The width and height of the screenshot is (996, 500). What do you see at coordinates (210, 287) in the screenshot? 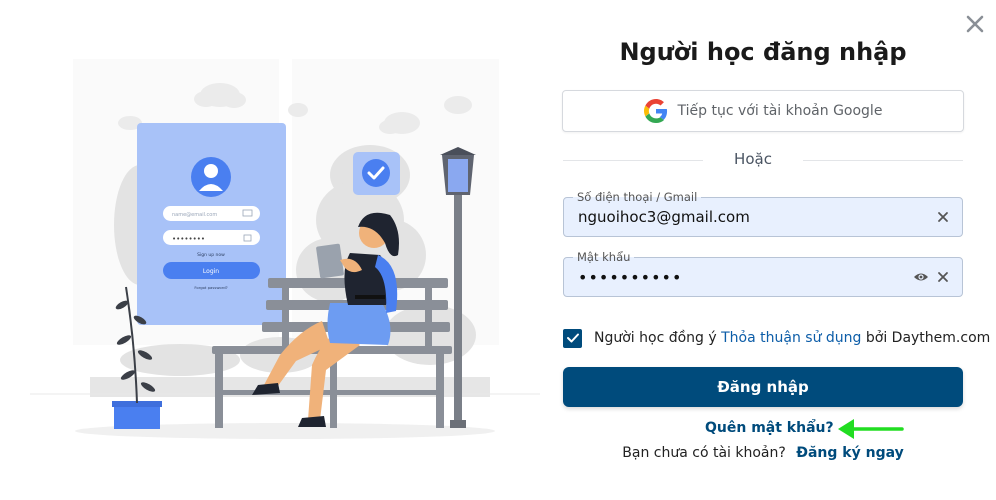
I see `illustration-forgot: Forgot password?` at bounding box center [210, 287].